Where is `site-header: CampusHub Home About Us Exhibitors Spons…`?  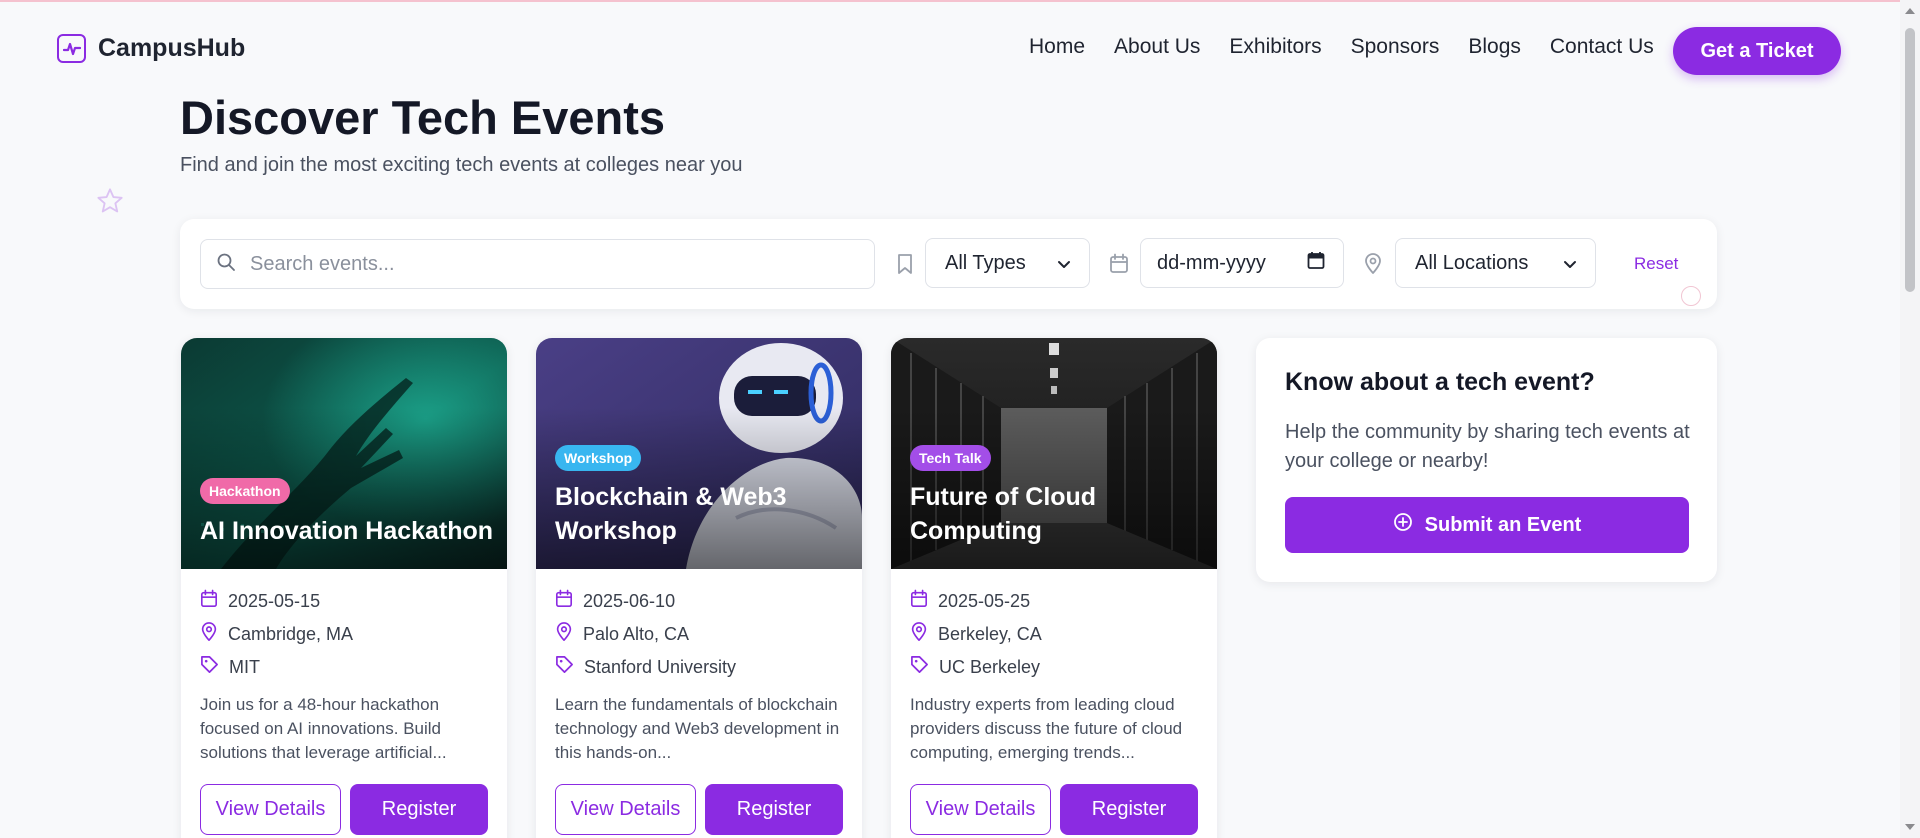 site-header: CampusHub Home About Us Exhibitors Spons… is located at coordinates (950, 51).